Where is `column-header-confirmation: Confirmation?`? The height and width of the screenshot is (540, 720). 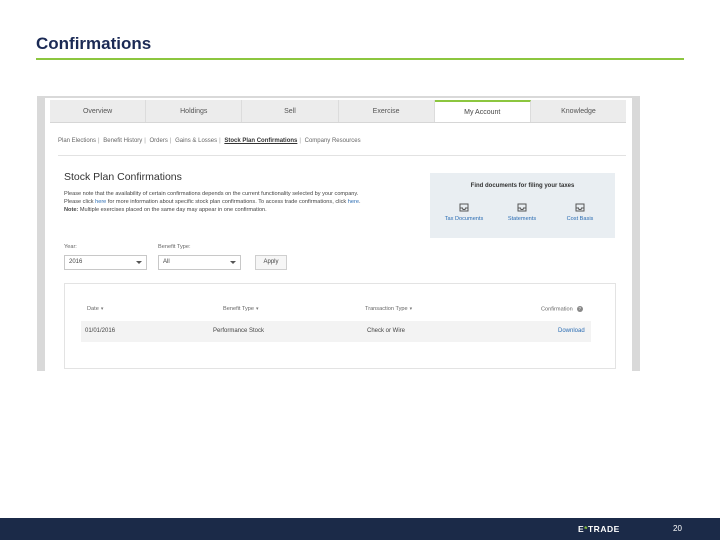
column-header-confirmation: Confirmation? is located at coordinates (562, 309).